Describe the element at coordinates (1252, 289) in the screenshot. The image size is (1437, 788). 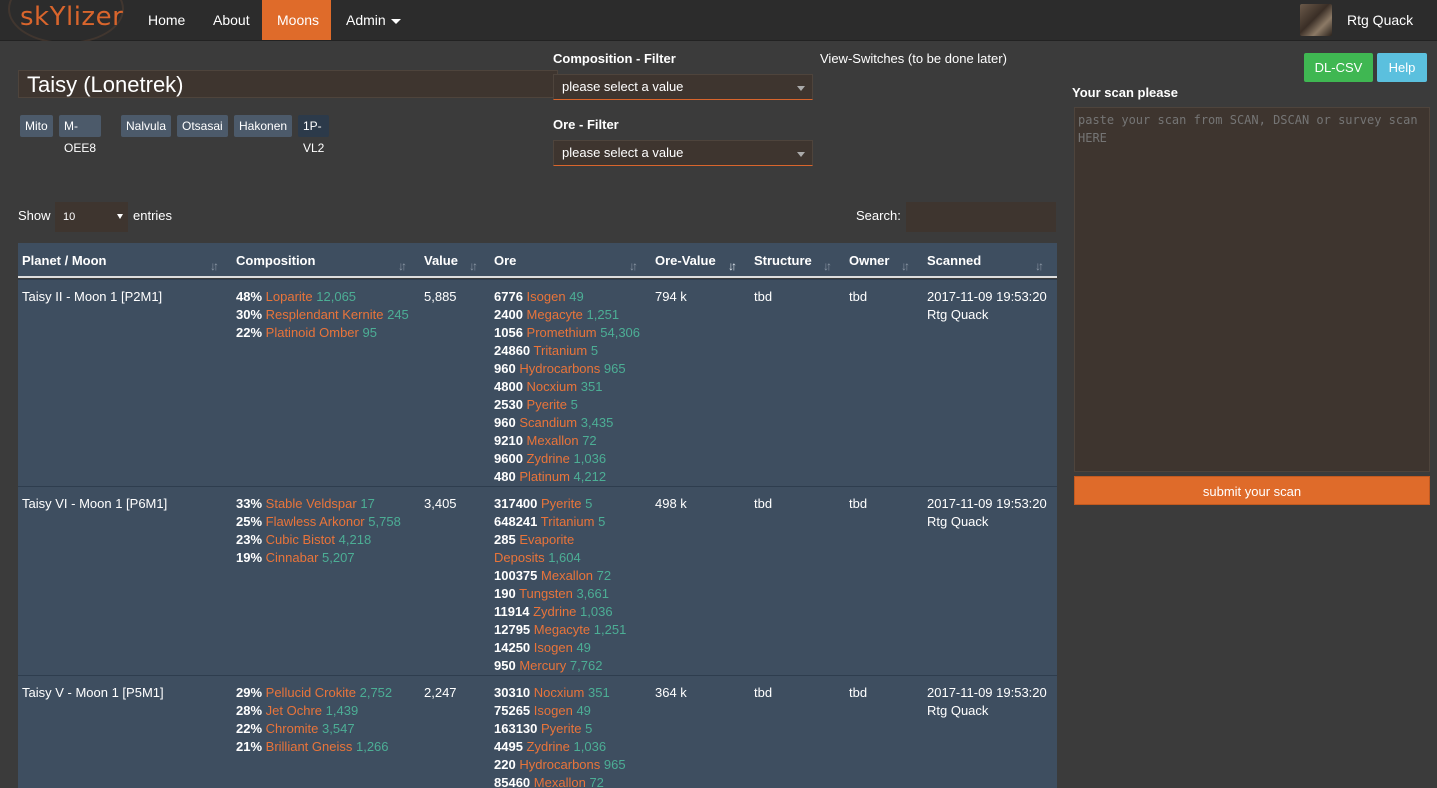
I see `scan-input` at that location.